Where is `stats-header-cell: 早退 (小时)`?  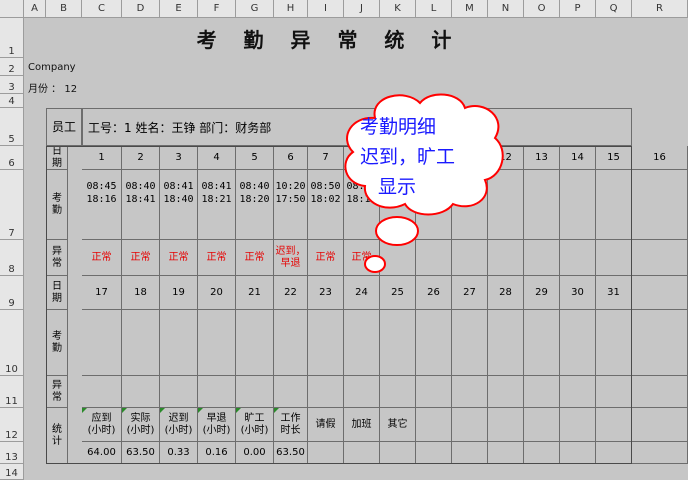
stats-header-cell: 早退 (小时) is located at coordinates (217, 425).